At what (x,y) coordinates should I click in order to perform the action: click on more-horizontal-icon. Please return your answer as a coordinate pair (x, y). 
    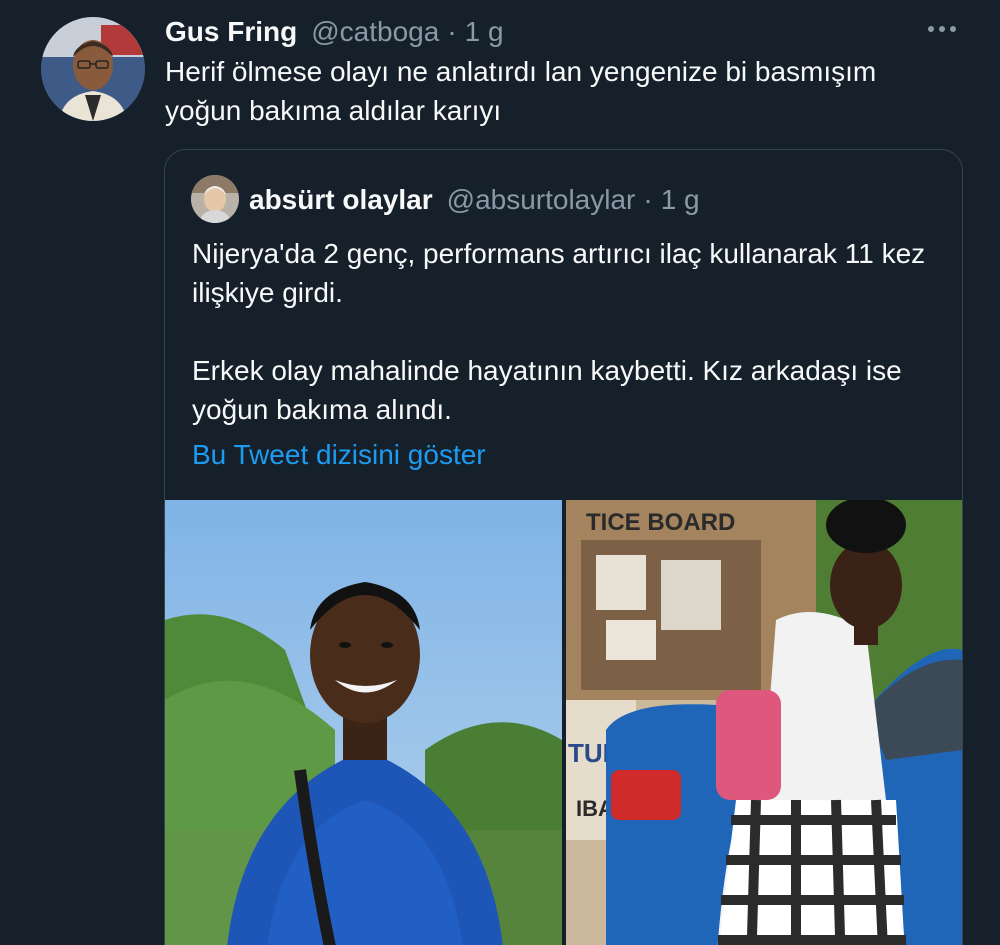
    Looking at the image, I should click on (942, 29).